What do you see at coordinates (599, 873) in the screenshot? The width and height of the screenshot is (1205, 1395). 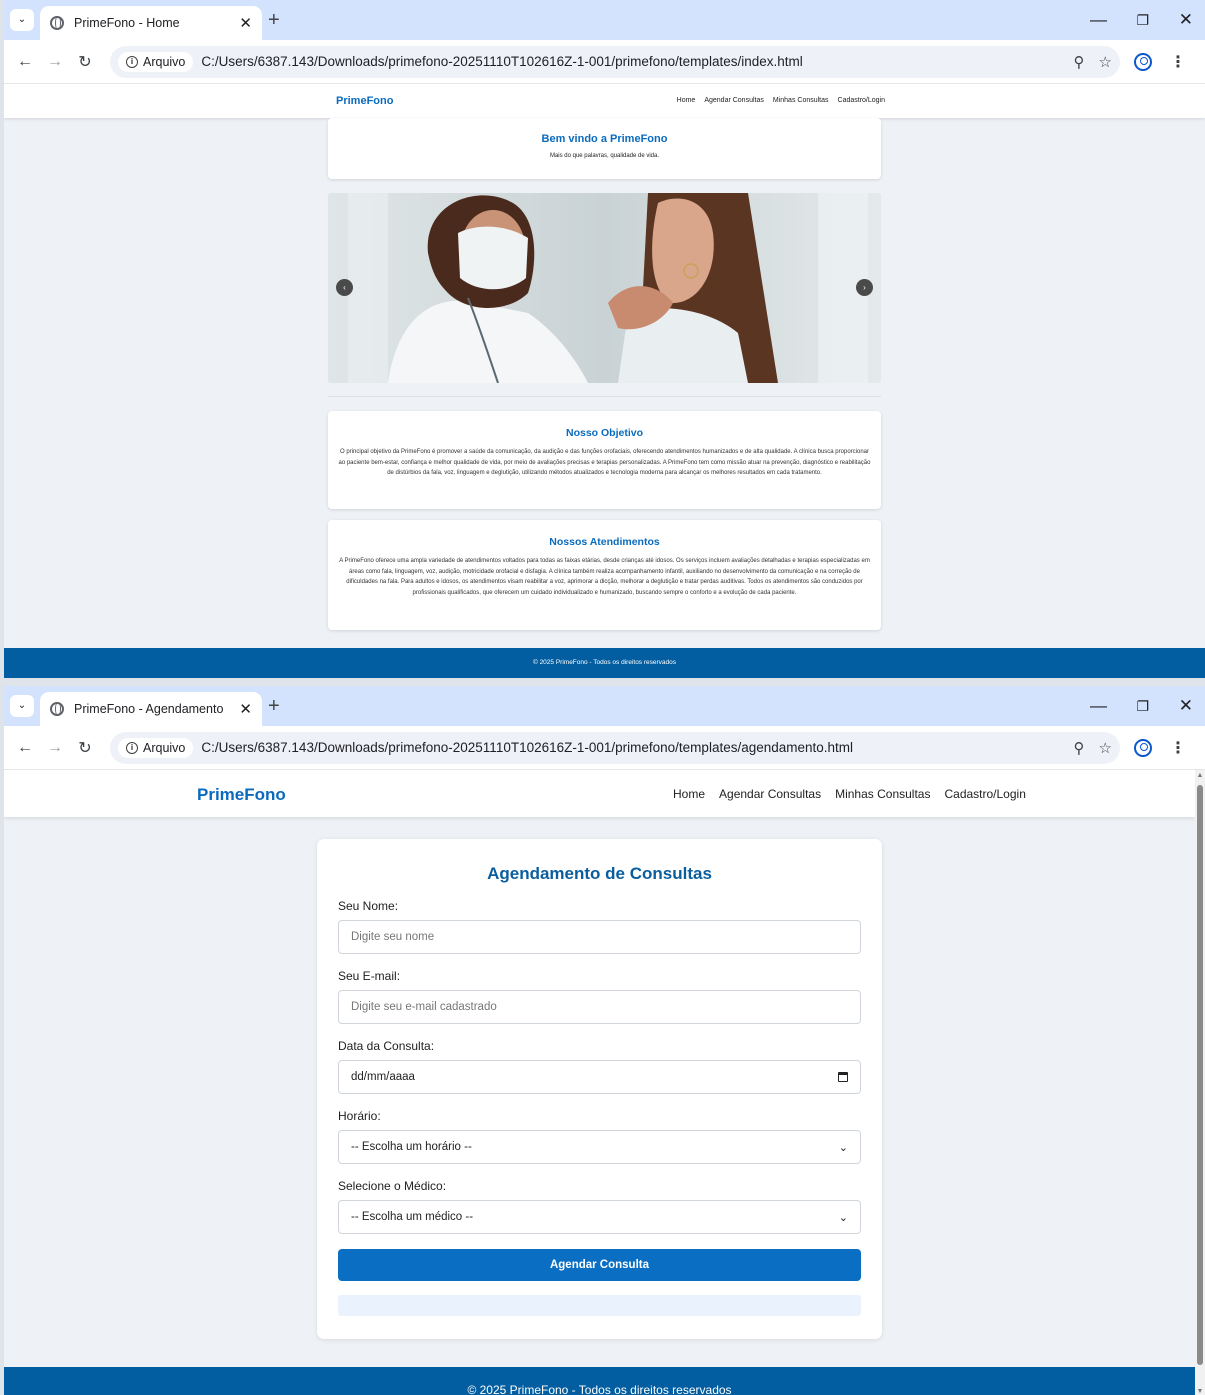 I see `form-title: Agendamento de Consultas` at bounding box center [599, 873].